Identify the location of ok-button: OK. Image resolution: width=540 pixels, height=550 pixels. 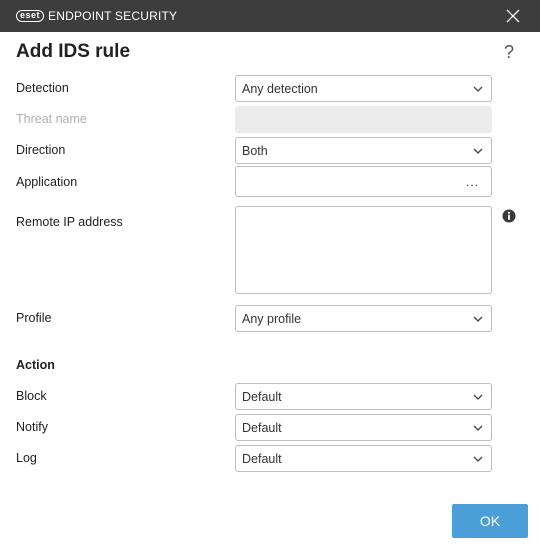
(490, 521).